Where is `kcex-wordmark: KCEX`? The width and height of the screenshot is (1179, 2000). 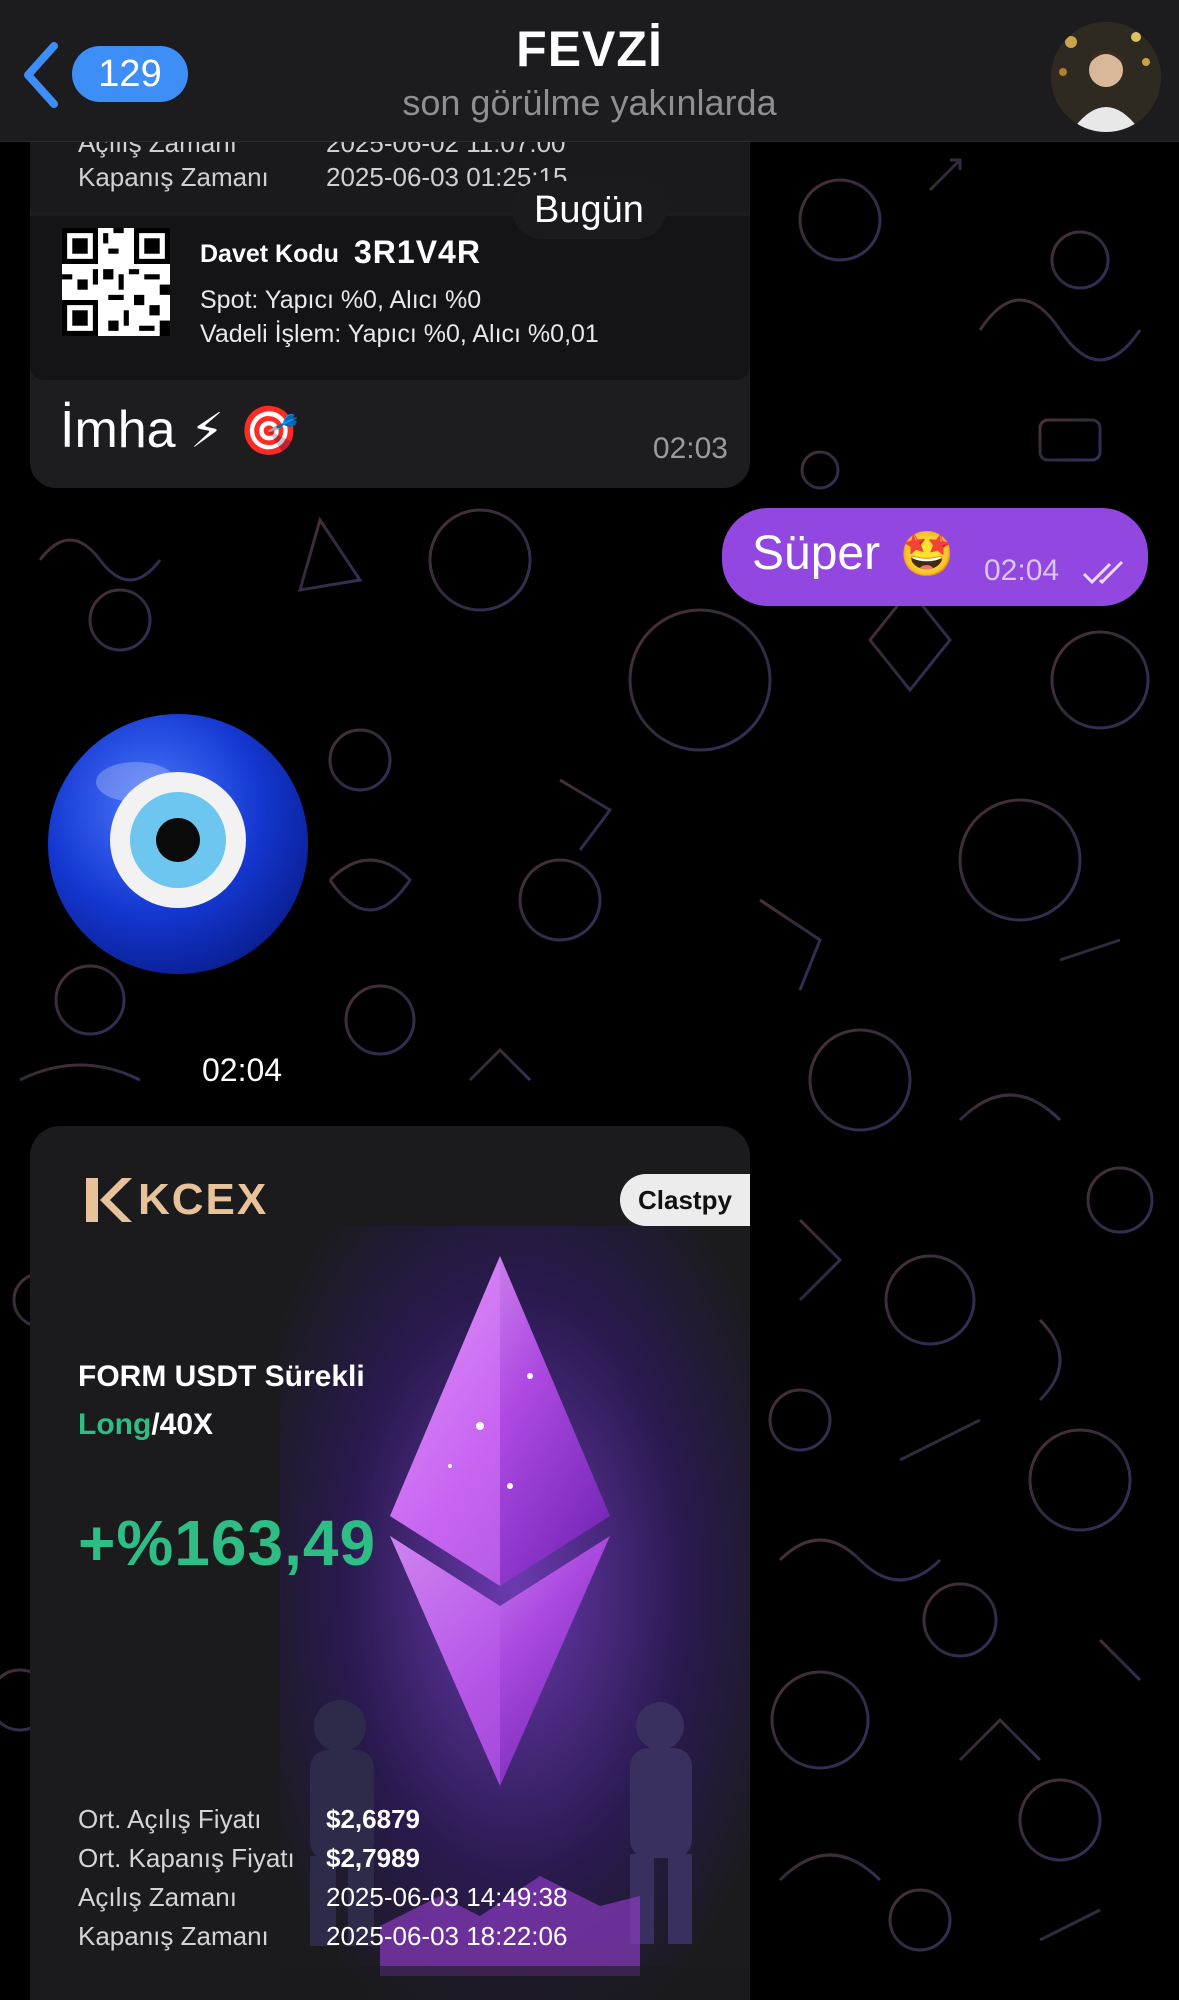
kcex-wordmark: KCEX is located at coordinates (203, 1199).